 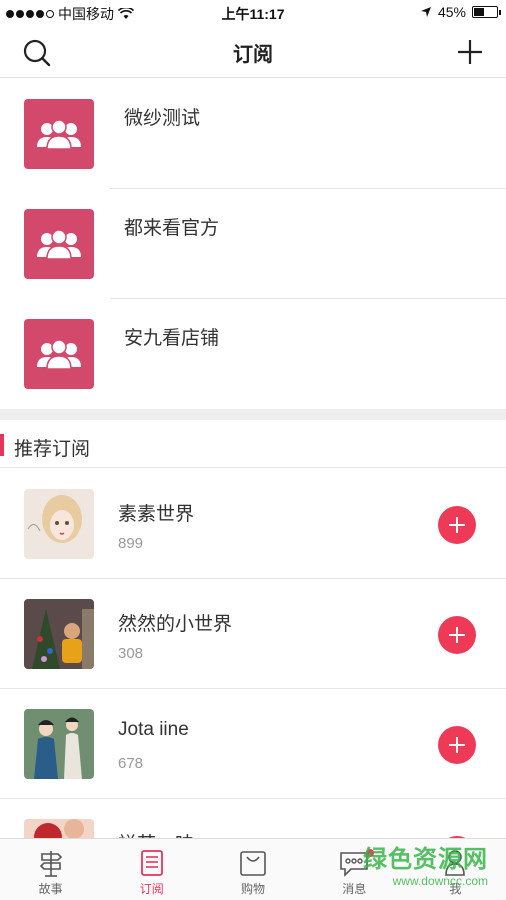 I want to click on subscription-item: 安九看店铺, so click(x=253, y=354).